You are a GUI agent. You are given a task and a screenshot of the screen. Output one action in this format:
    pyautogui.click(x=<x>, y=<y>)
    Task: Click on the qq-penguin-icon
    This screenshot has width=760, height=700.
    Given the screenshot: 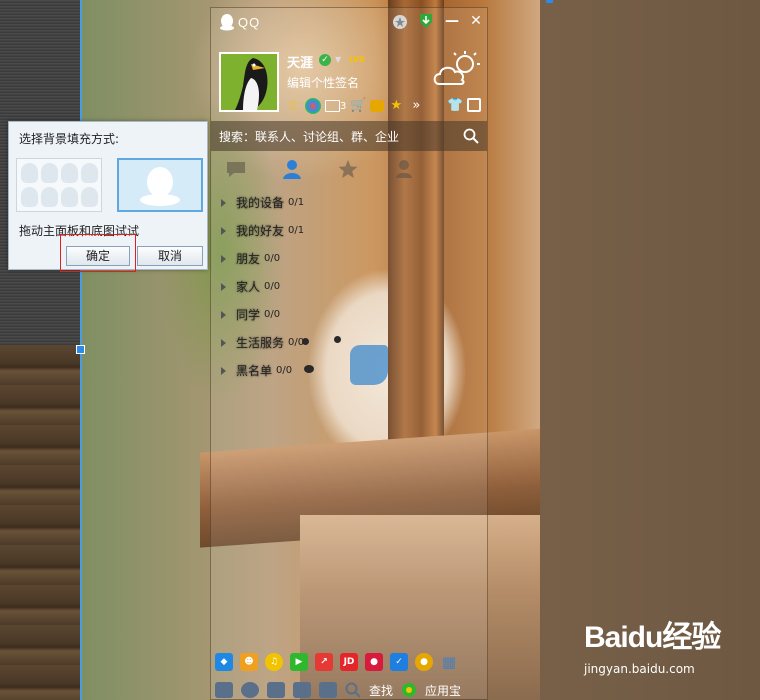 What is the action you would take?
    pyautogui.click(x=227, y=22)
    